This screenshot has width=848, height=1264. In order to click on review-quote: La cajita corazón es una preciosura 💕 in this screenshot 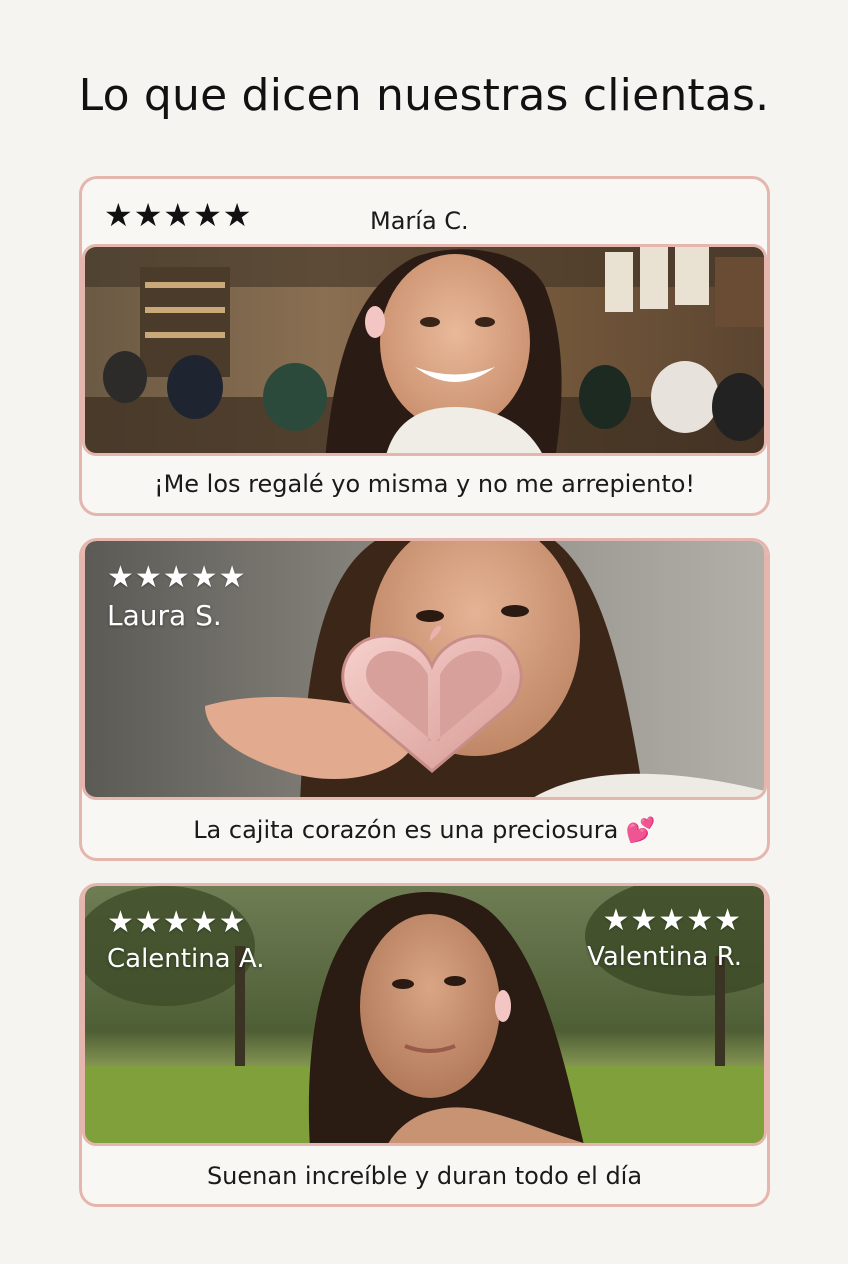, I will do `click(424, 830)`.